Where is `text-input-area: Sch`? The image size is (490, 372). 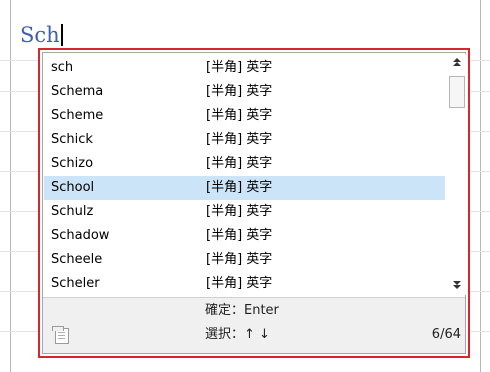
text-input-area: Sch is located at coordinates (41, 35).